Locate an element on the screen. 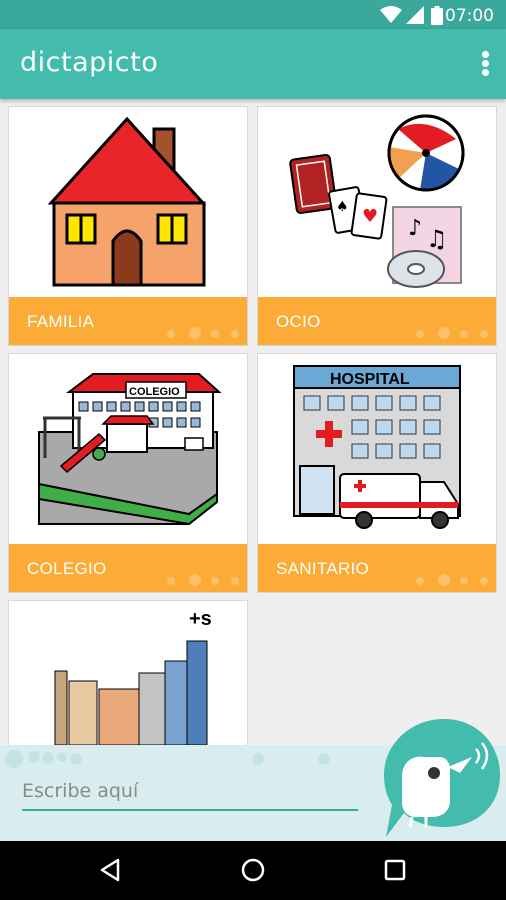 The height and width of the screenshot is (900, 506). category-card-familia: FAMILIA is located at coordinates (128, 226).